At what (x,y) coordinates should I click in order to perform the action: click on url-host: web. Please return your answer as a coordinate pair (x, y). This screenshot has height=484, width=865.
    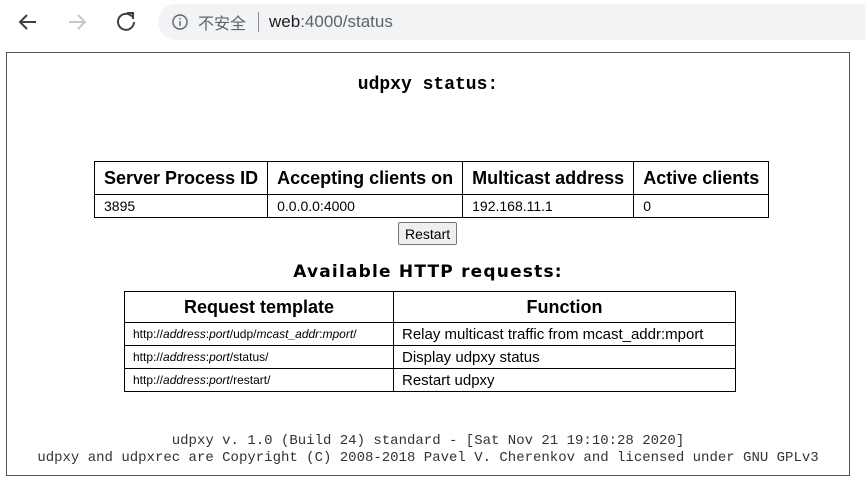
    Looking at the image, I should click on (285, 21).